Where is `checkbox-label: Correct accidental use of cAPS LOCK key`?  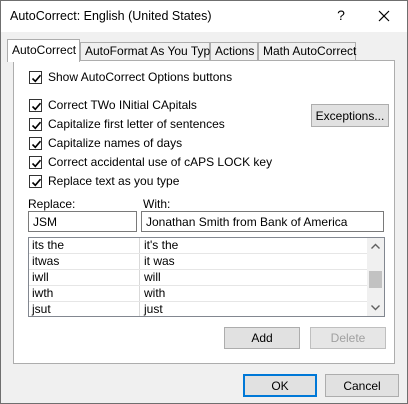
checkbox-label: Correct accidental use of cAPS LOCK key is located at coordinates (160, 162).